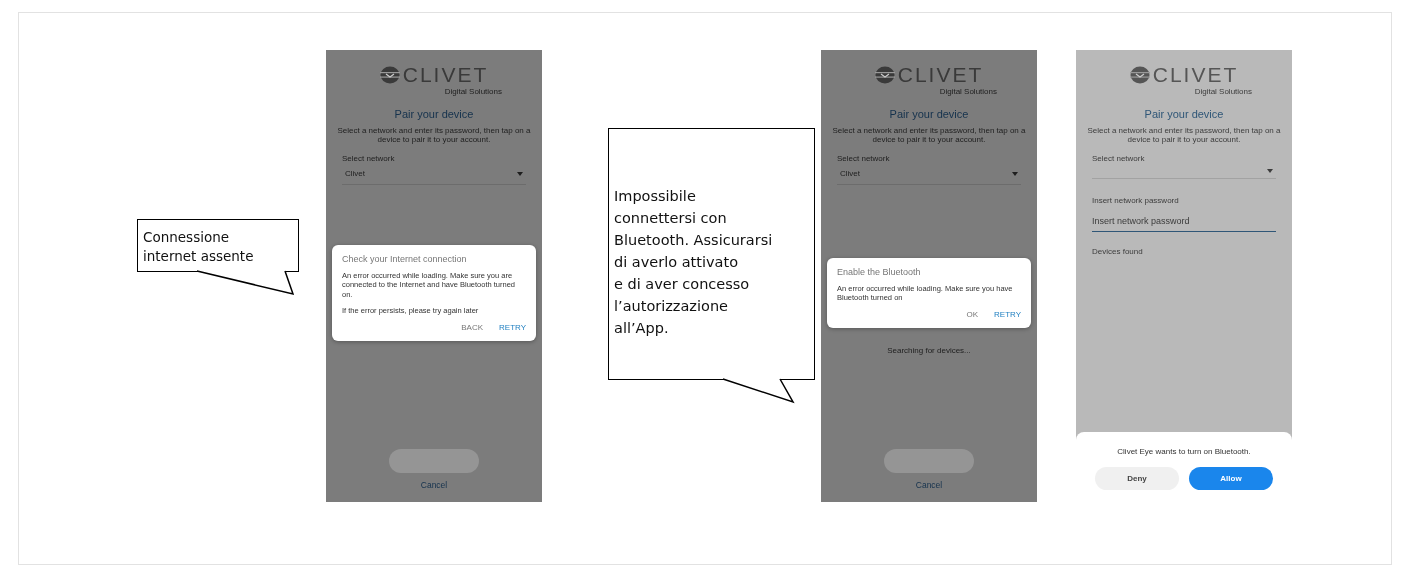  Describe the element at coordinates (472, 327) in the screenshot. I see `dialog-button: BACK` at that location.